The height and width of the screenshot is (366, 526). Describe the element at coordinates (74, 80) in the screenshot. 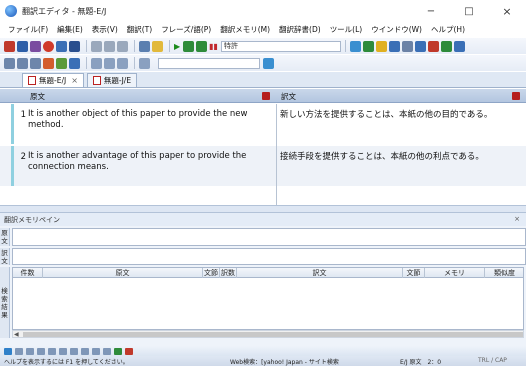

I see `tab-close-icon: ×` at that location.